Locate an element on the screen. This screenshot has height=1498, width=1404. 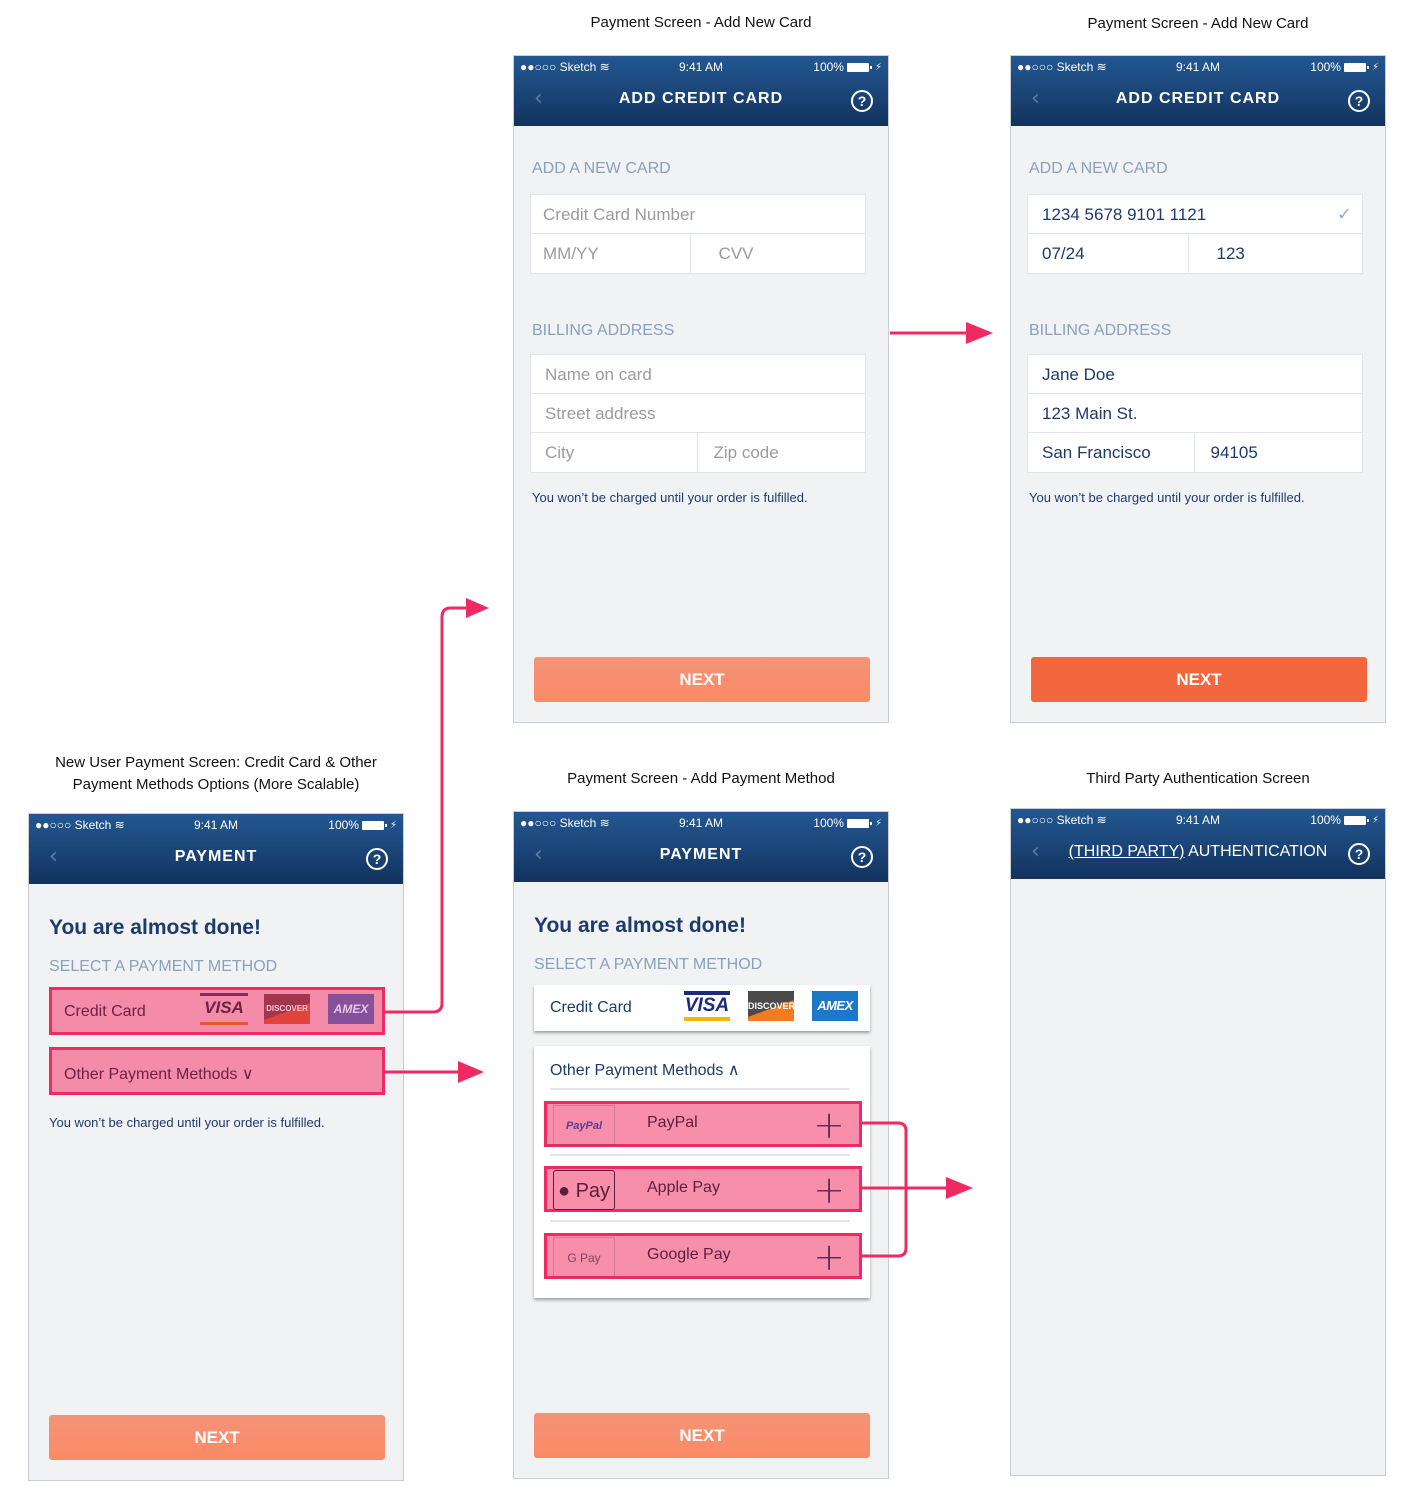
page-title: (THIRD PARTY) AUTHENTICATION is located at coordinates (1198, 851).